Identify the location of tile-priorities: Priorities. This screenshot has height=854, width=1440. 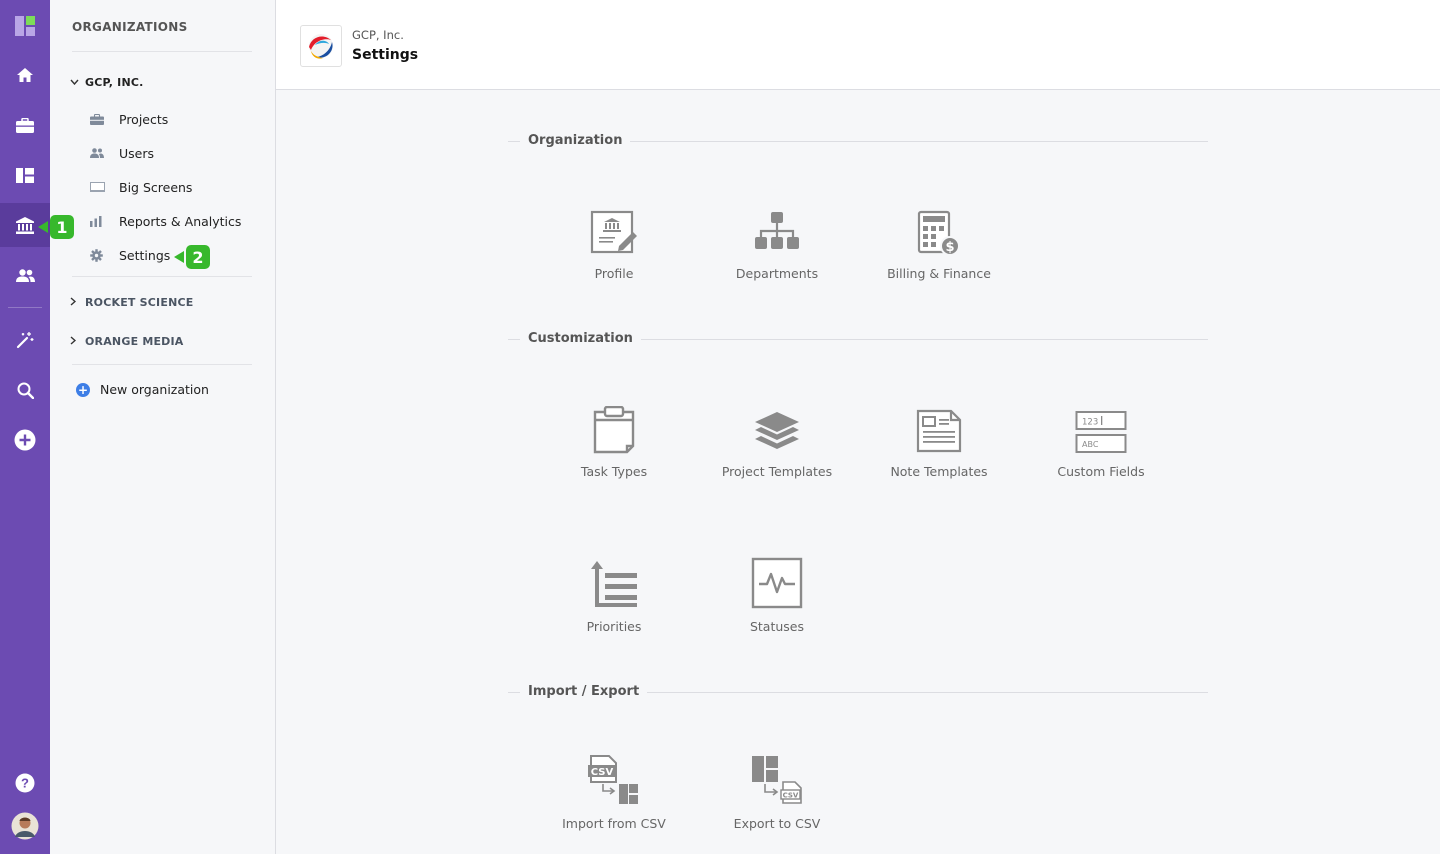
(614, 603).